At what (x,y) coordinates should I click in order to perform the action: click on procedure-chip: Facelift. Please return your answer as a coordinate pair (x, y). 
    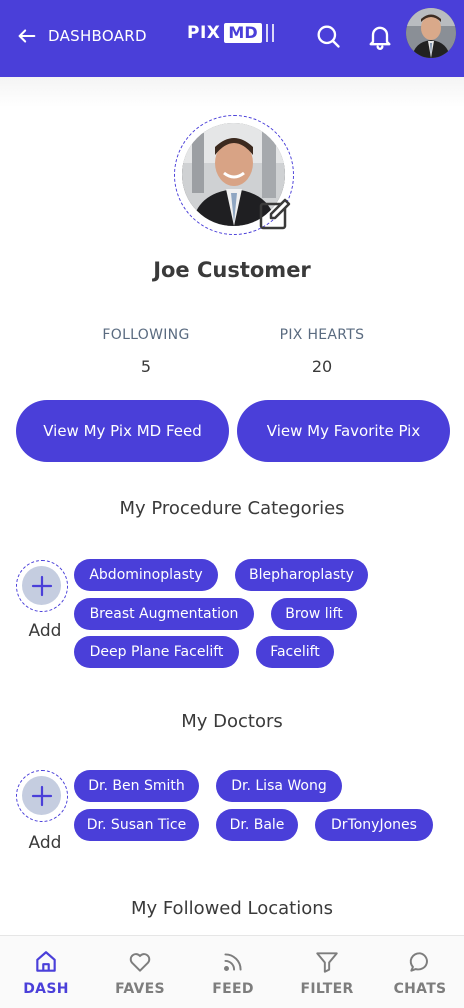
    Looking at the image, I should click on (295, 652).